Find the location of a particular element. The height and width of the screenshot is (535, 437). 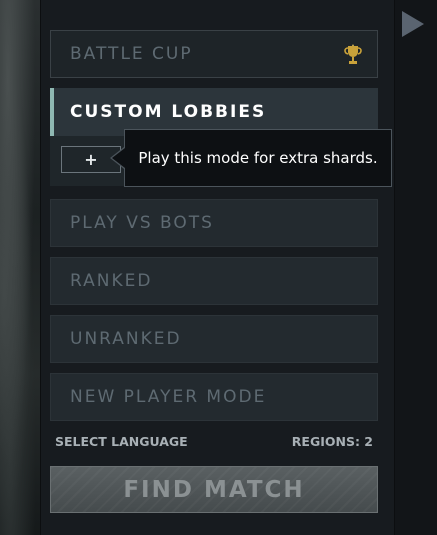

play-vs-bots-label: PLAY VS BOTS is located at coordinates (142, 223).